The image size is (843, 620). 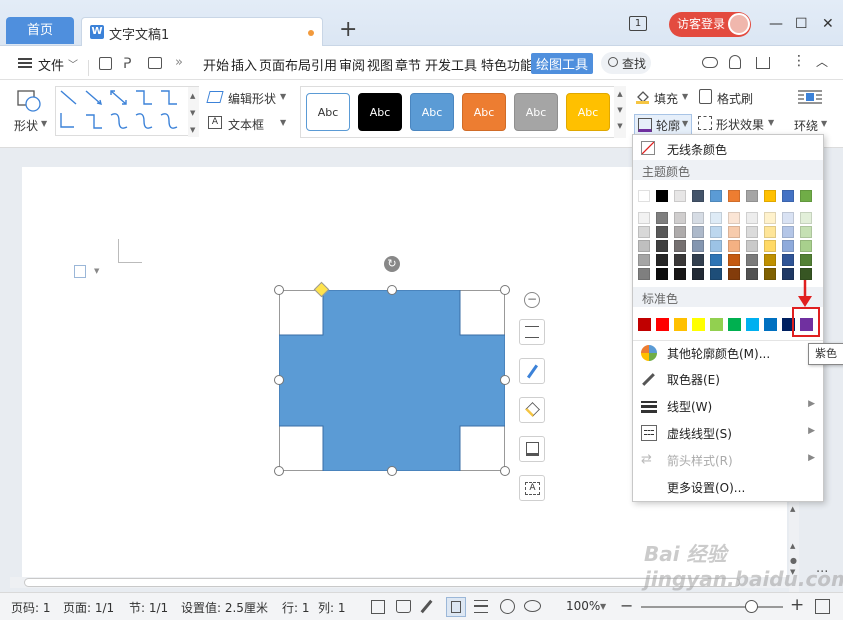 I want to click on collapse-ribbon-icon: ︿, so click(x=822, y=61).